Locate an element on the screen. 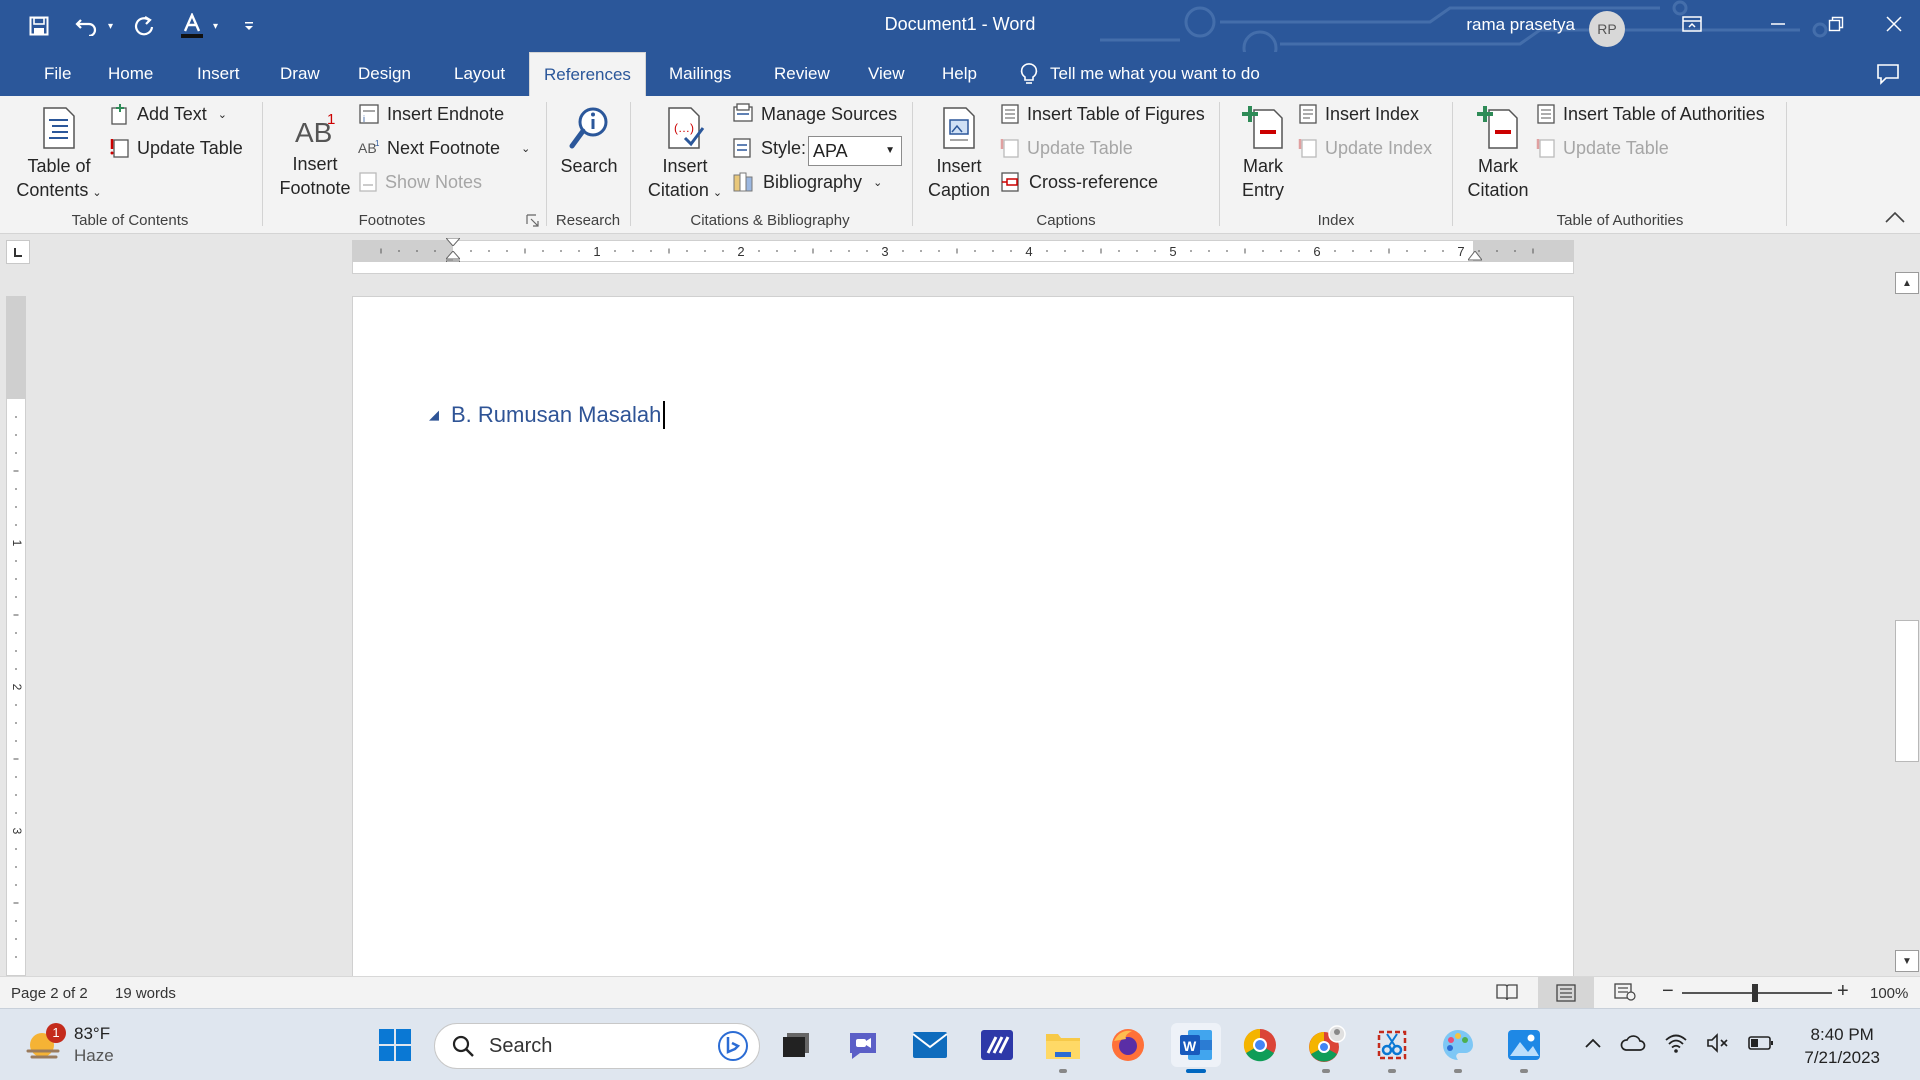 Image resolution: width=1920 pixels, height=1080 pixels. read-mode-button is located at coordinates (1507, 994).